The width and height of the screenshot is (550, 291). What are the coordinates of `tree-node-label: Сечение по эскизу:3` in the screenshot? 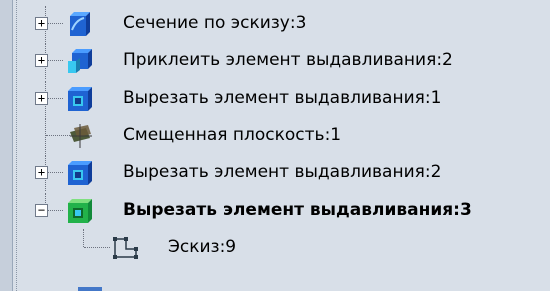 It's located at (215, 23).